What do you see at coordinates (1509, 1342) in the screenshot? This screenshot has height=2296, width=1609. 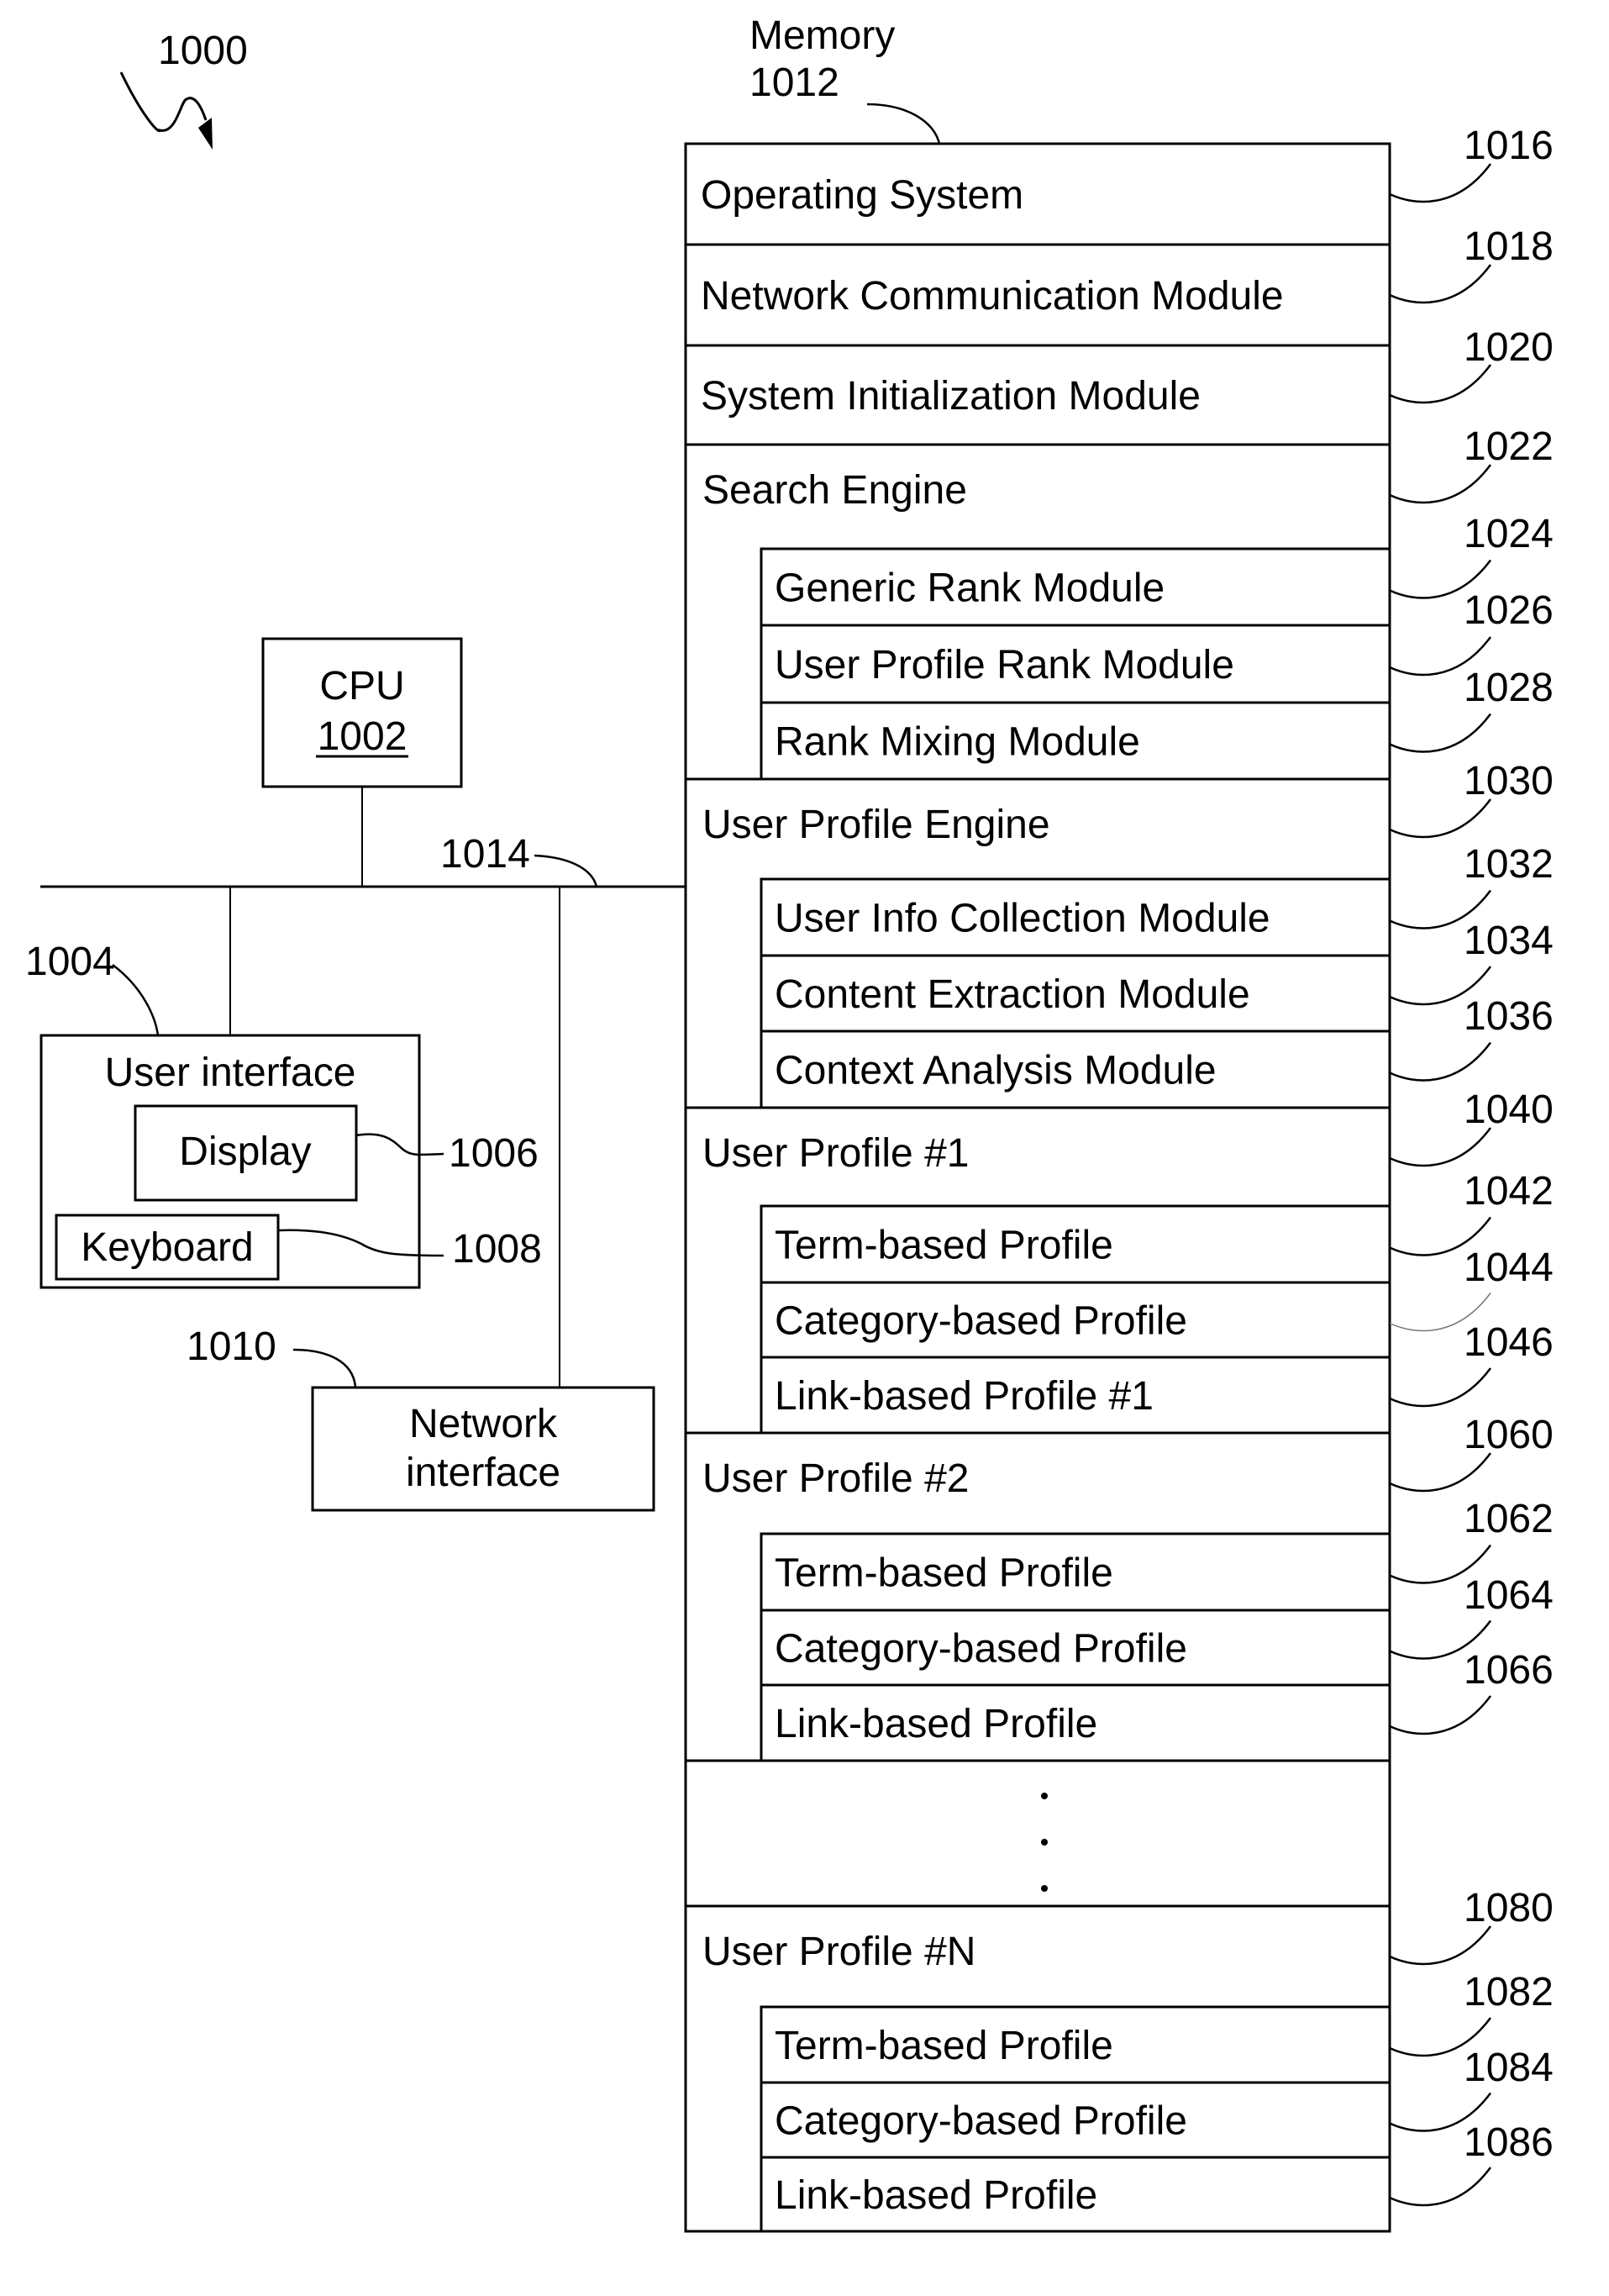 I see `memory-subsection-ref: 1046` at bounding box center [1509, 1342].